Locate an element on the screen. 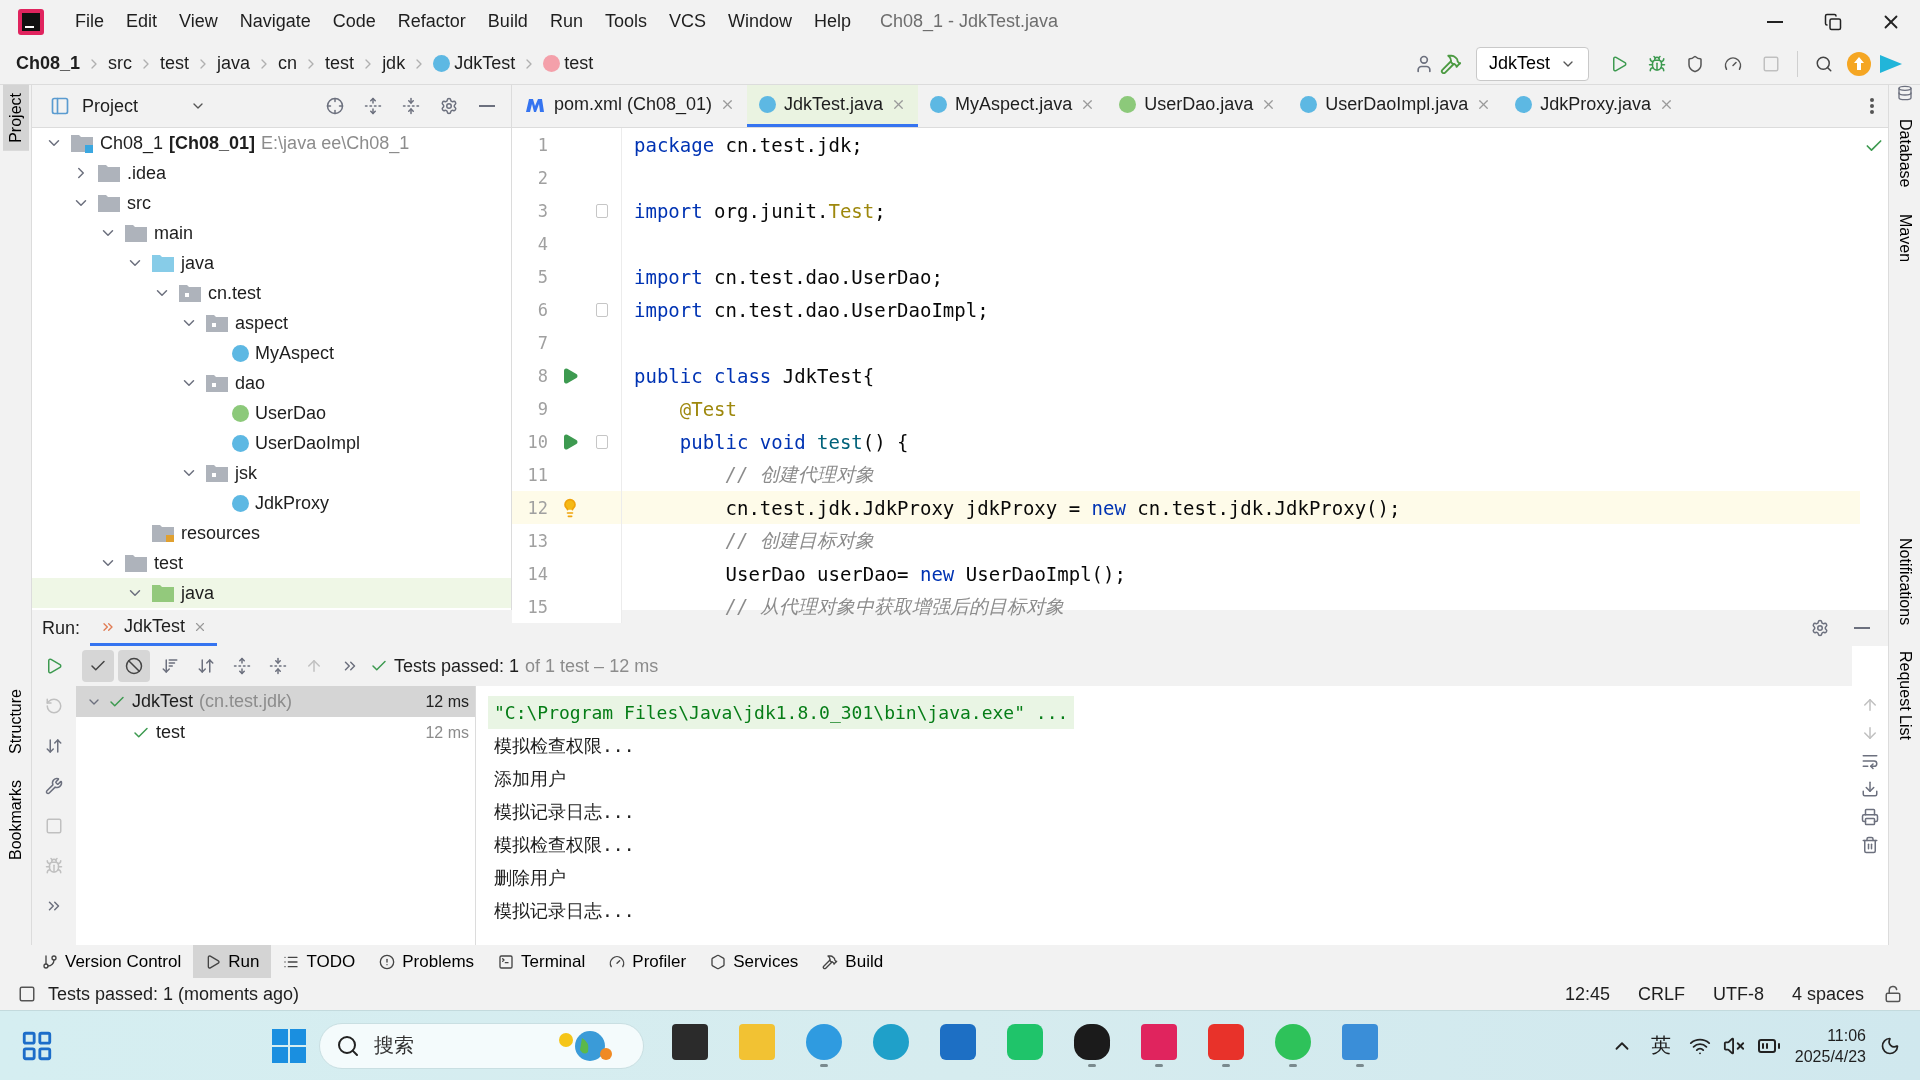  tree-item: jsk is located at coordinates (271, 473).